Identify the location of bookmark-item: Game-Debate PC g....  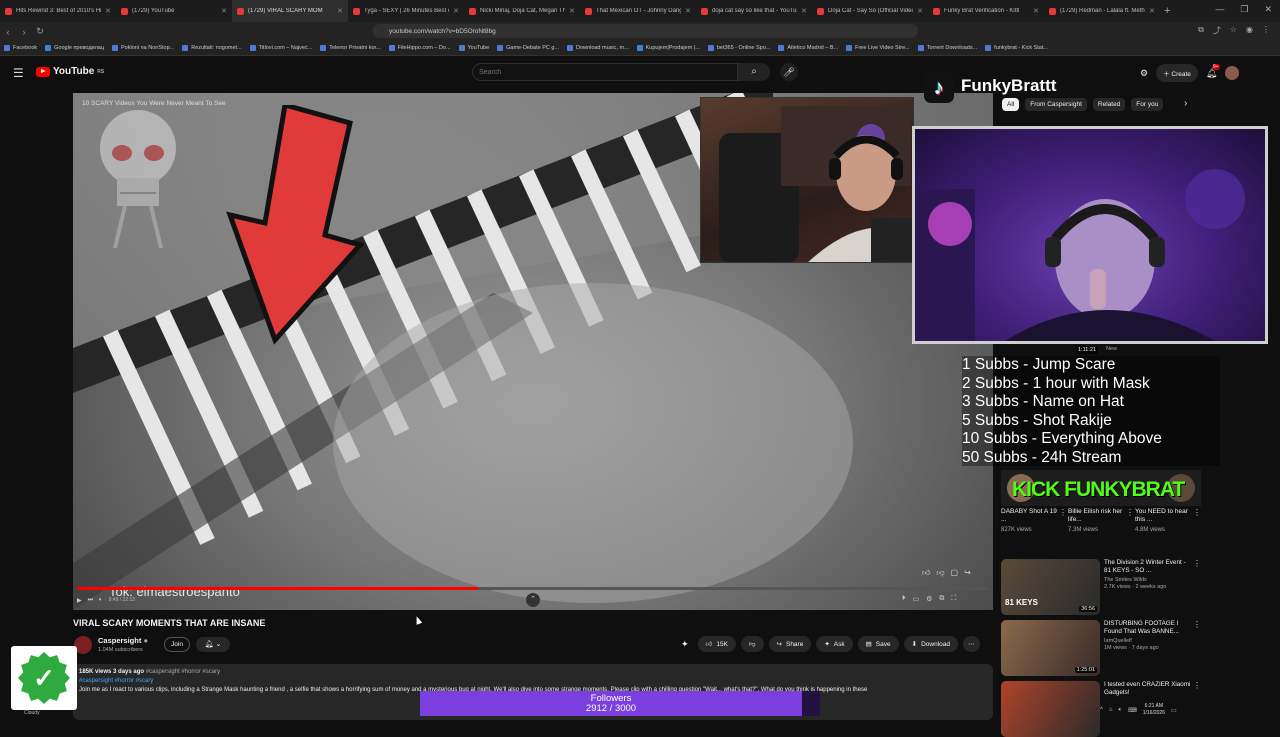
(528, 48).